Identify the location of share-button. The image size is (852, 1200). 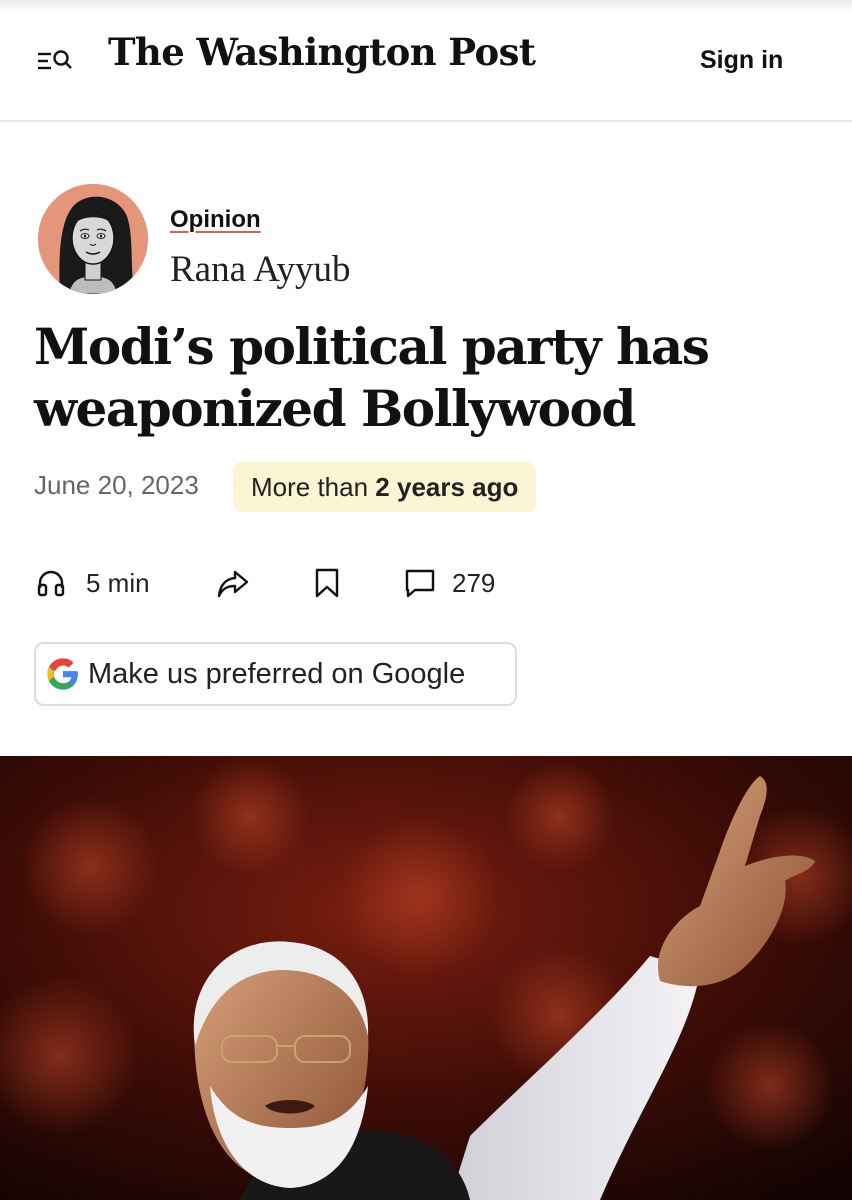
(233, 583).